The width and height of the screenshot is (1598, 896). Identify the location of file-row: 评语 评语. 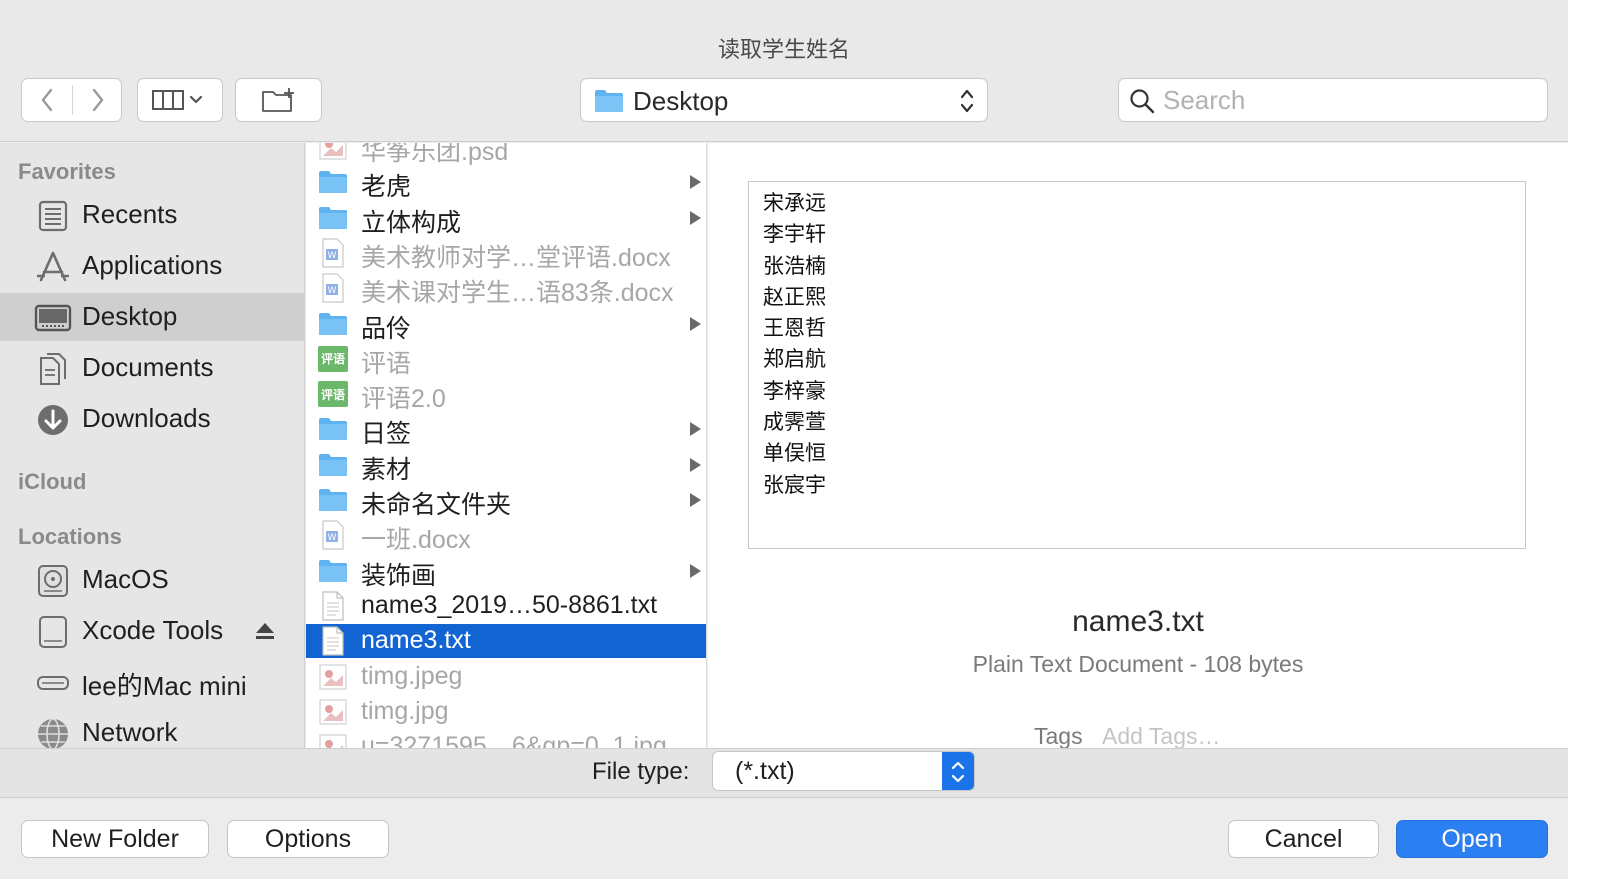
(506, 360).